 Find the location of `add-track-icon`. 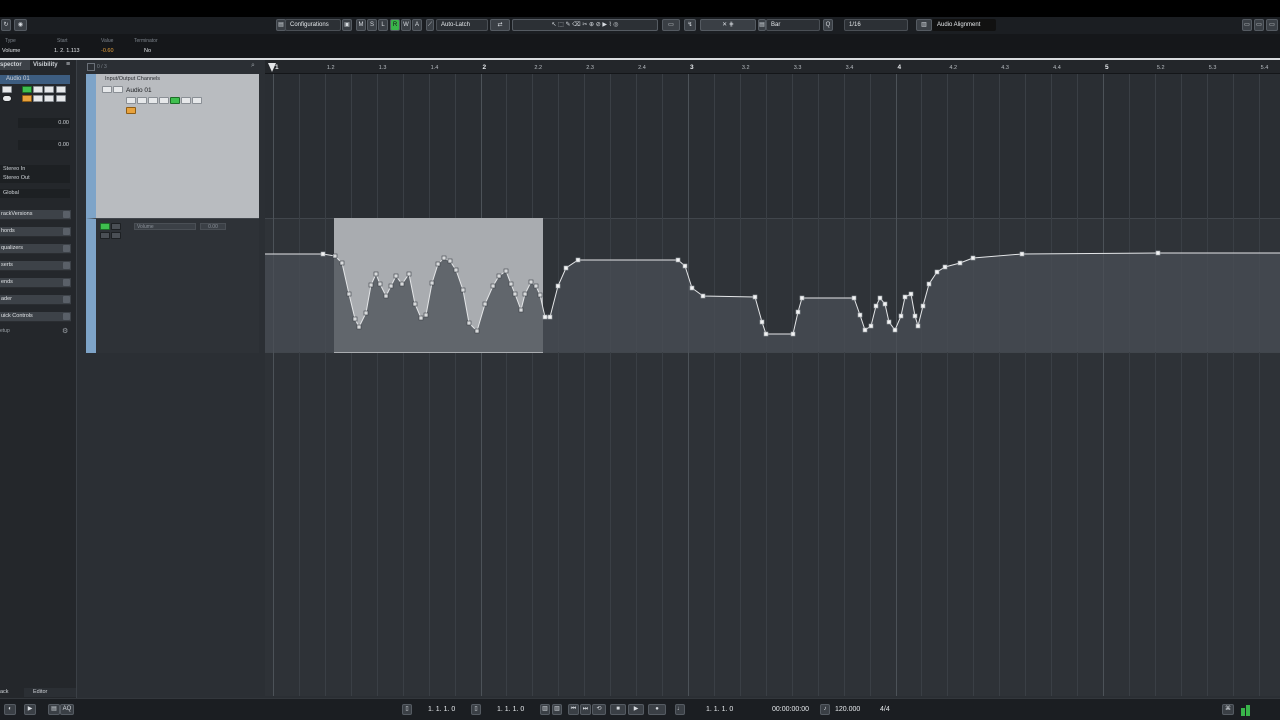

add-track-icon is located at coordinates (91, 67).